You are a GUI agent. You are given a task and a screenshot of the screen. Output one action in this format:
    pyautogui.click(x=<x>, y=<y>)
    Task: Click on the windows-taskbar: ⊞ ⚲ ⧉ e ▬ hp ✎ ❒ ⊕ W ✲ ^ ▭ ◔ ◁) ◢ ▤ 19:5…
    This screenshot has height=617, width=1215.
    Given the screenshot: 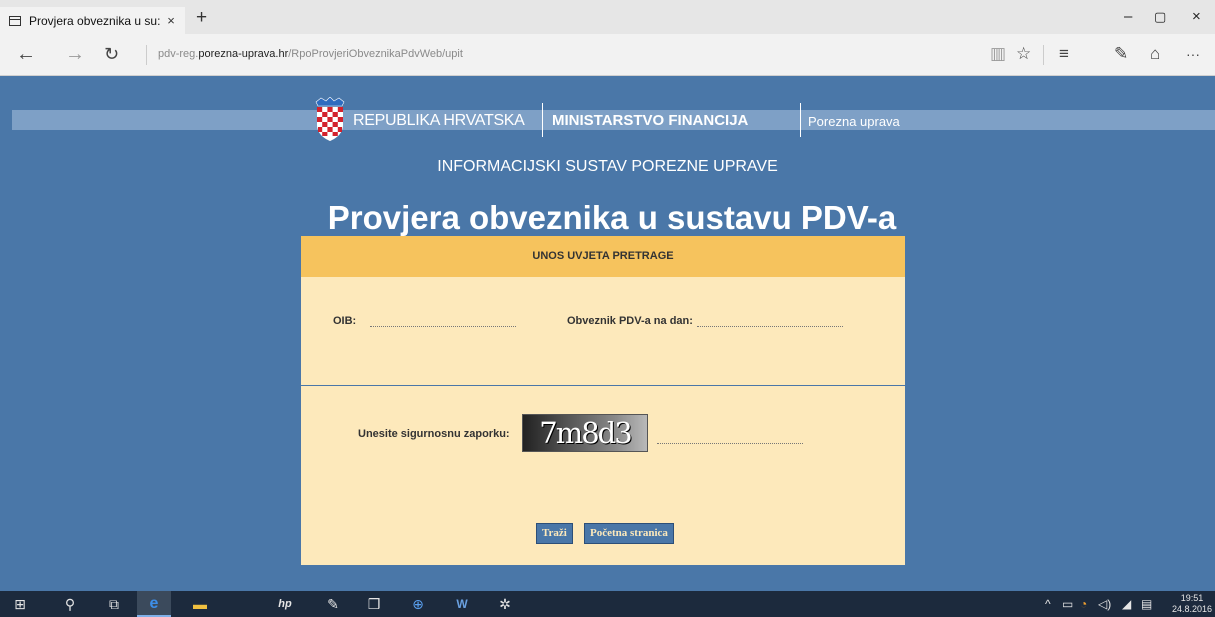 What is the action you would take?
    pyautogui.click(x=607, y=604)
    